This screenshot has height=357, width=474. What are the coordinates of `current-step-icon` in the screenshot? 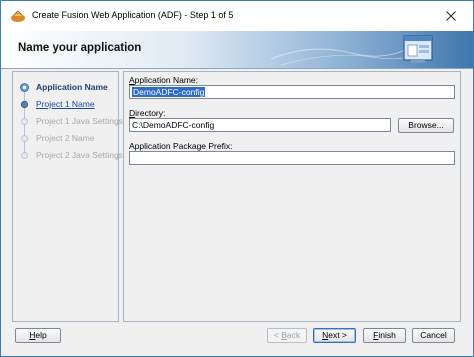 It's located at (24, 87).